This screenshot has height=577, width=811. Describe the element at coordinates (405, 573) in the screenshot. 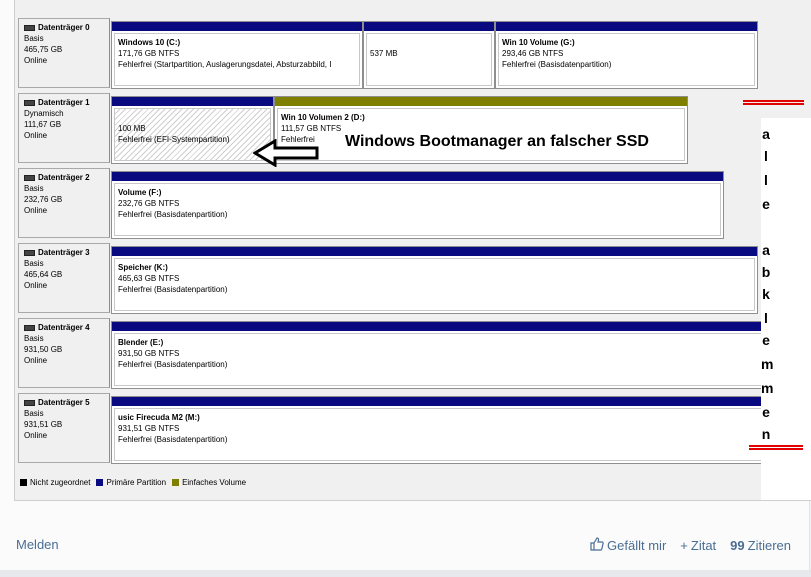

I see `page-bottom-strip` at that location.